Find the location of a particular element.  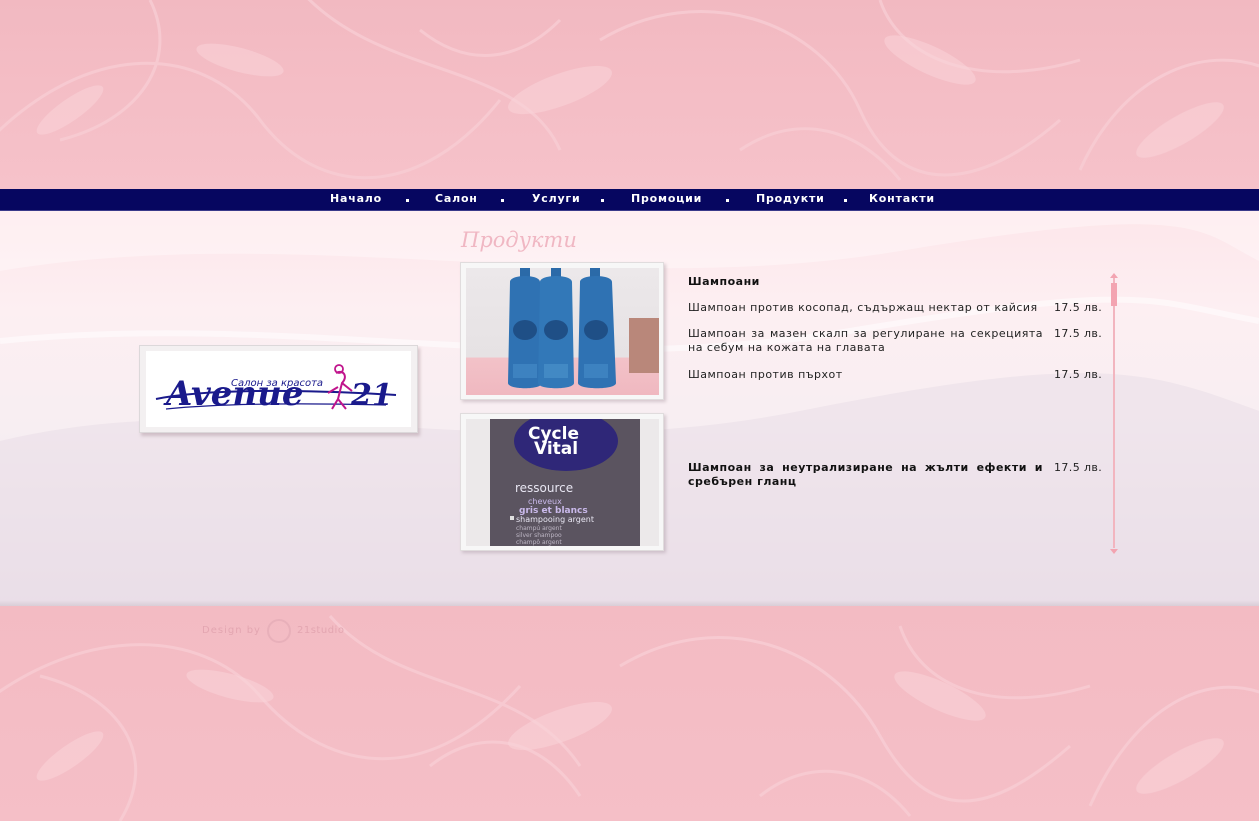

salon-logo: Avenue 21 Салон за красота is located at coordinates (278, 389).